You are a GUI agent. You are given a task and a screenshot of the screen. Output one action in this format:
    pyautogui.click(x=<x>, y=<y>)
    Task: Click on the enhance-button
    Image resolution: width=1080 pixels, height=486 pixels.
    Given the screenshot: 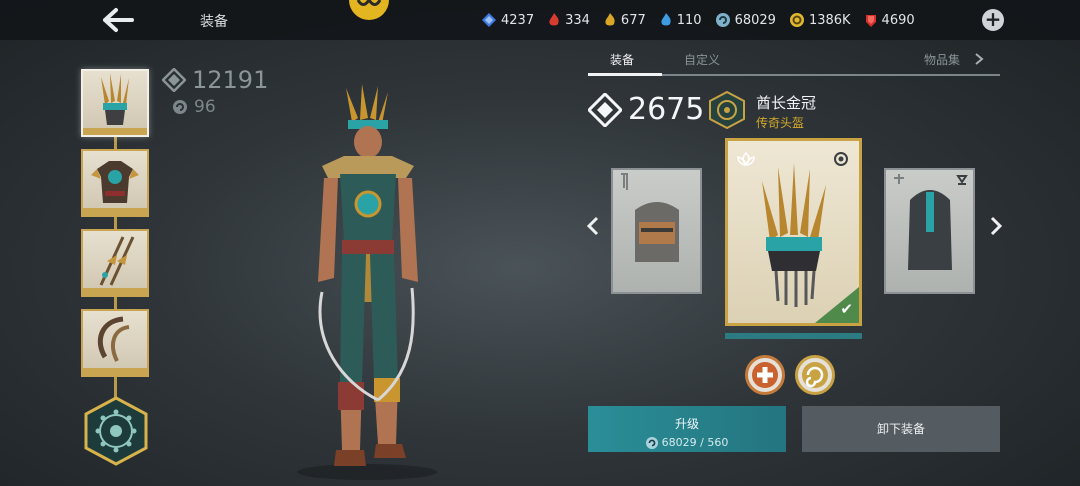 What is the action you would take?
    pyautogui.click(x=765, y=375)
    